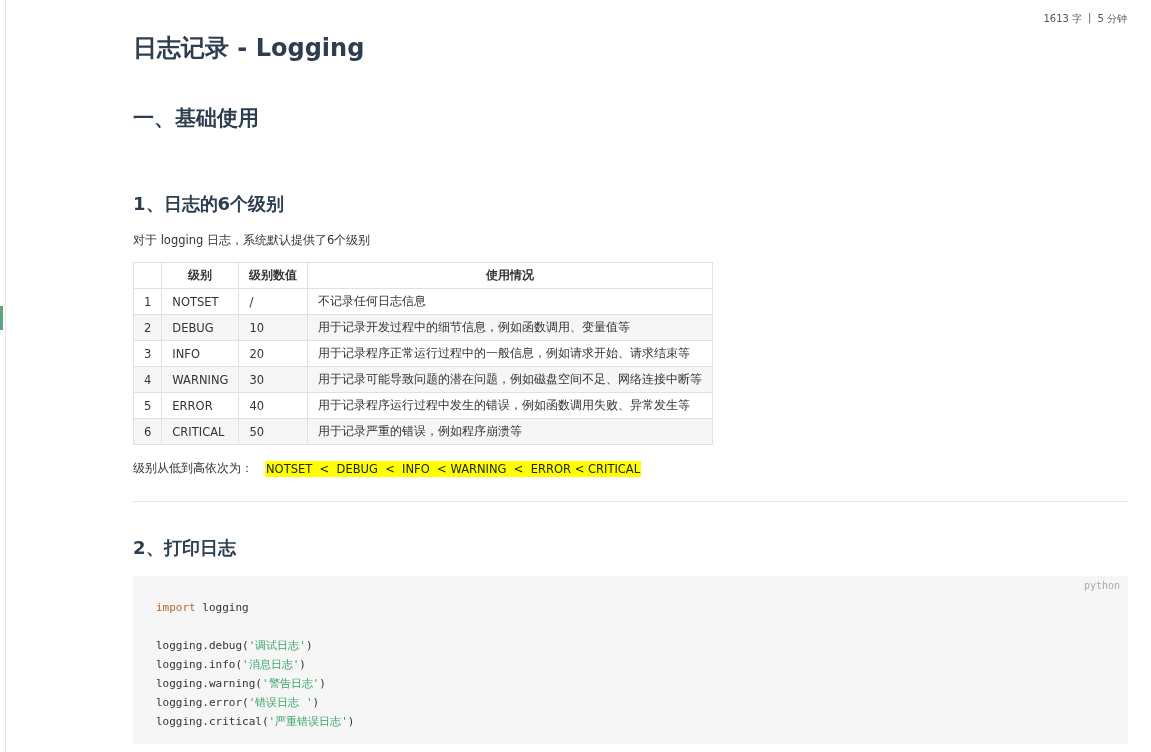 Image resolution: width=1151 pixels, height=752 pixels. Describe the element at coordinates (231, 665) in the screenshot. I see `code-line: logging.info('消息日志')` at that location.